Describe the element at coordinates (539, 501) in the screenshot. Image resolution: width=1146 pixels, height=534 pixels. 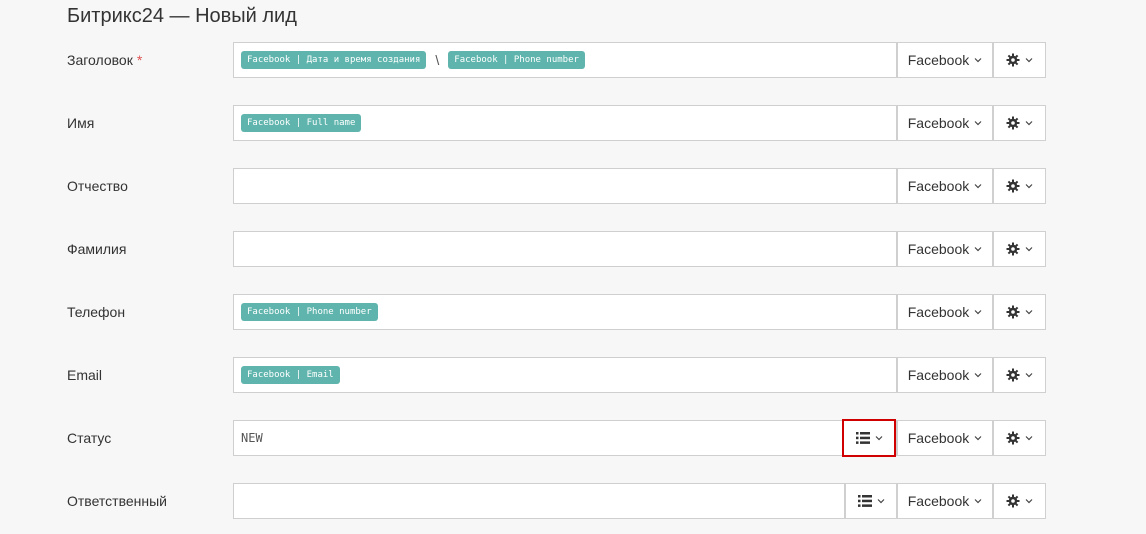
I see `responsible-field` at that location.